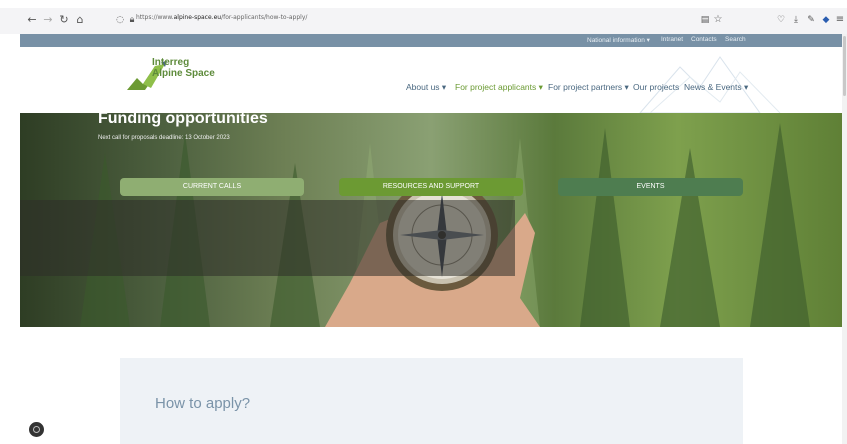 This screenshot has width=847, height=444. I want to click on search-link: Search, so click(735, 39).